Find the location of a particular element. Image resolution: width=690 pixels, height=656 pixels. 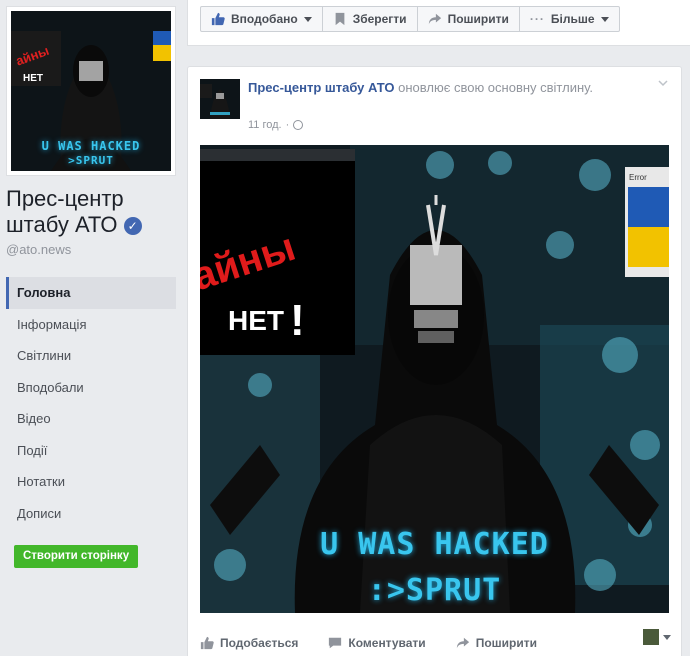

avatar is located at coordinates (651, 637).